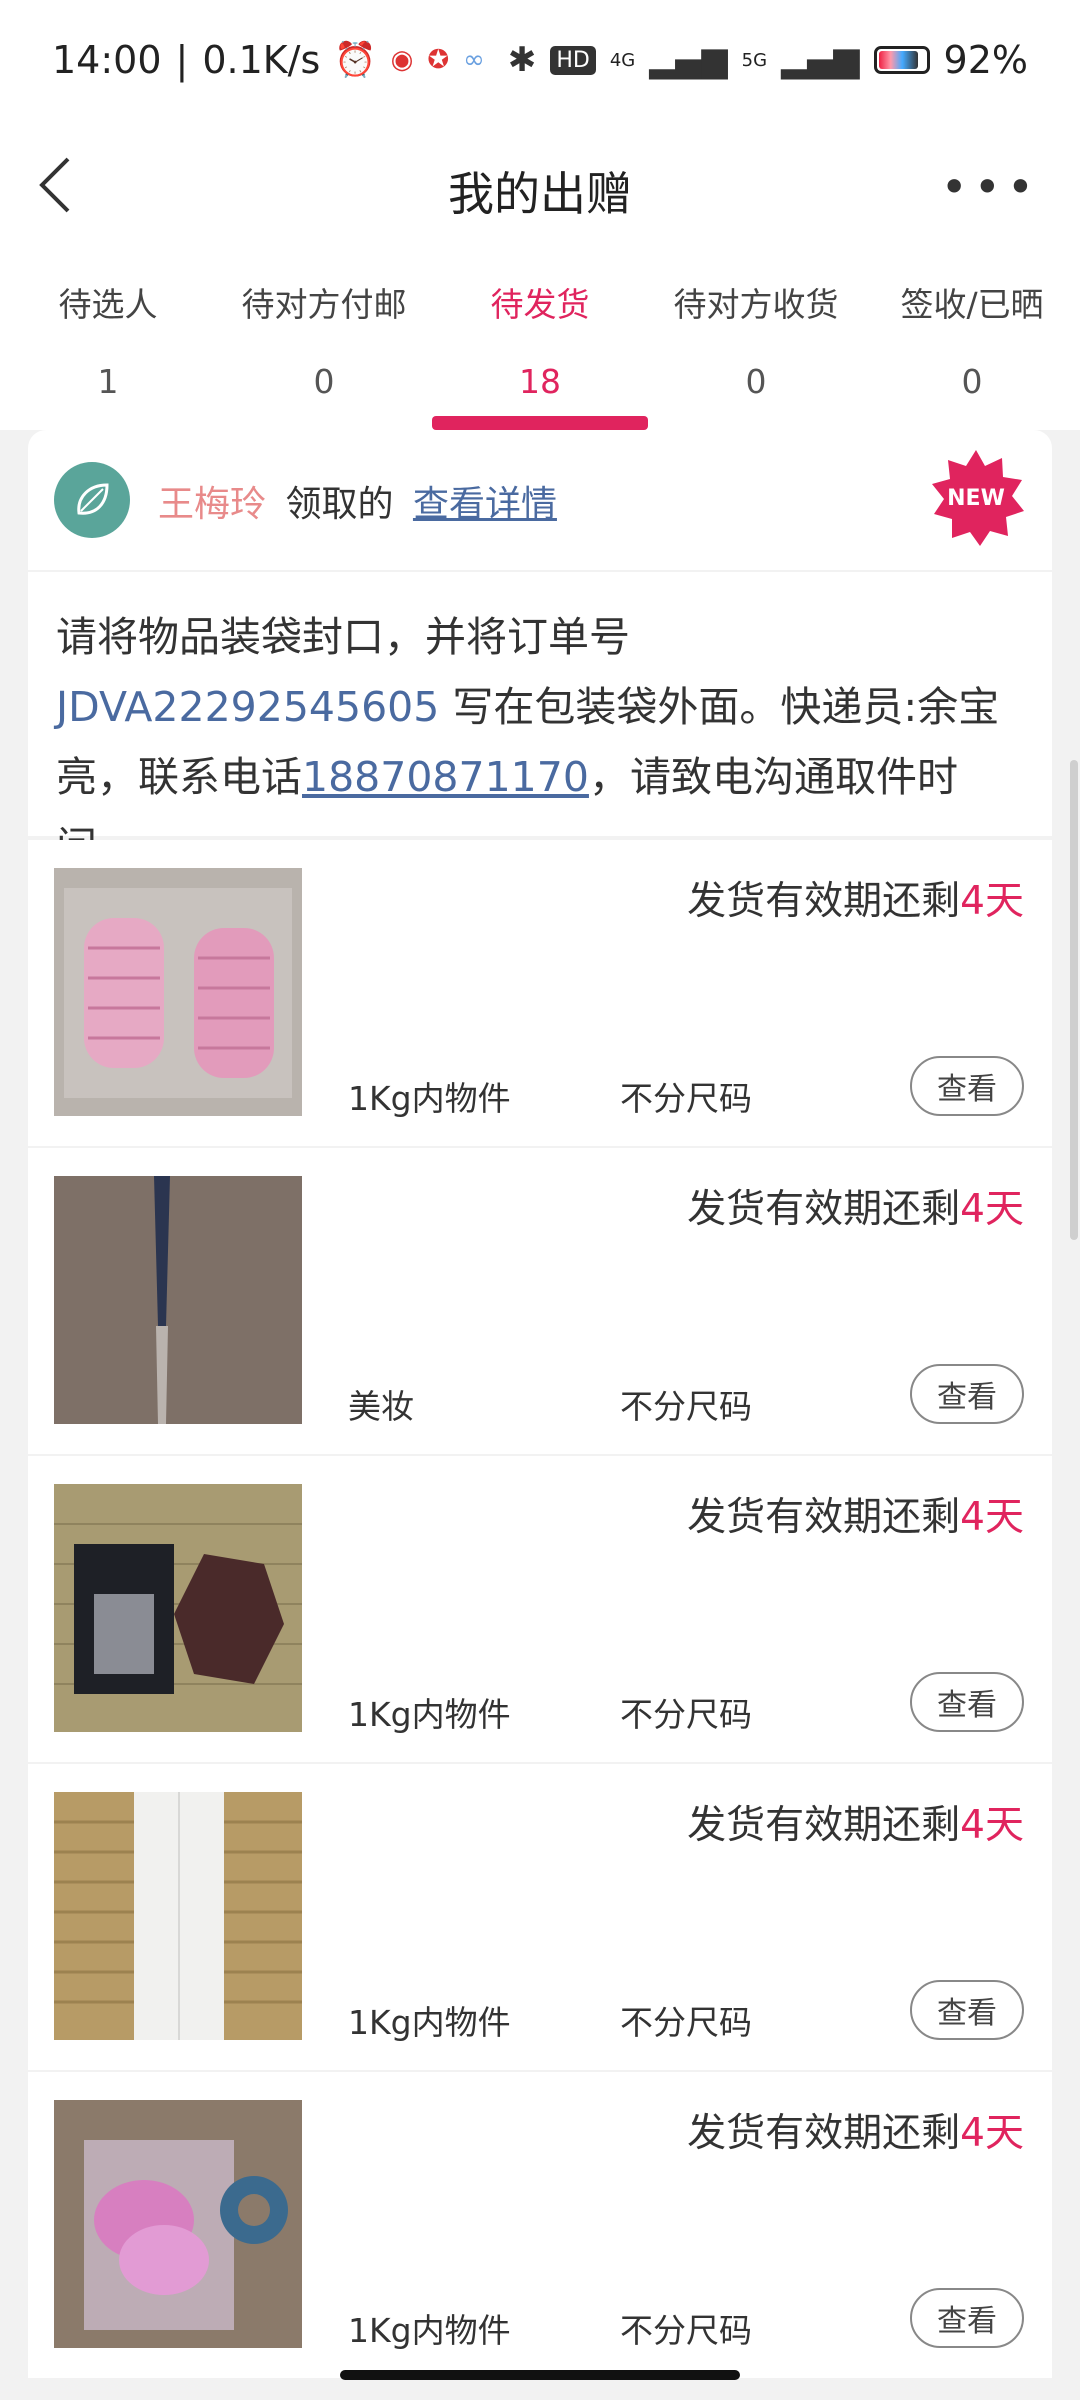 The image size is (1080, 2400). What do you see at coordinates (573, 60) in the screenshot?
I see `hd-icon: HD` at bounding box center [573, 60].